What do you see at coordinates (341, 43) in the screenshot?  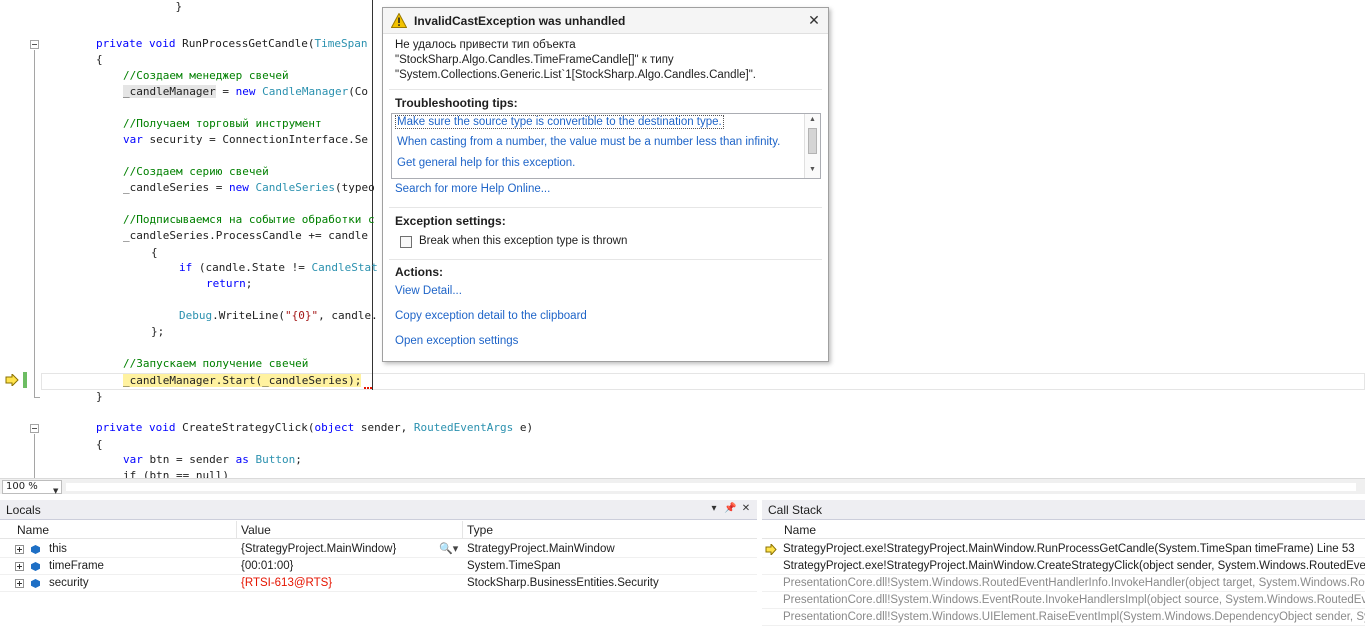 I see `code-type: TimeSpan` at bounding box center [341, 43].